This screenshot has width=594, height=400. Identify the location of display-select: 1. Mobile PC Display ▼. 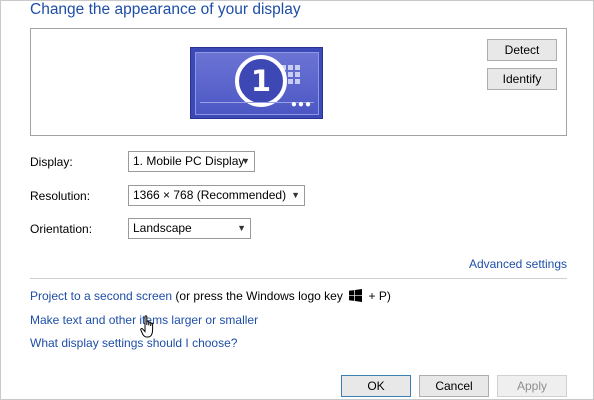
(191, 161).